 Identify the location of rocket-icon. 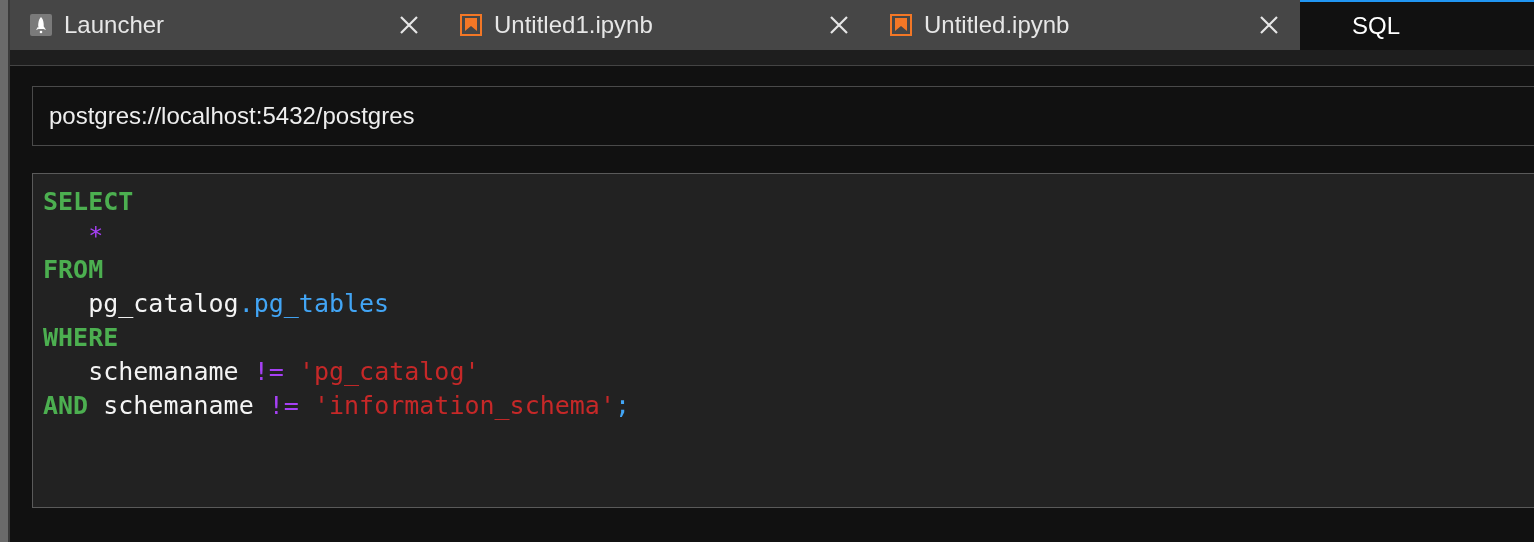
(41, 25).